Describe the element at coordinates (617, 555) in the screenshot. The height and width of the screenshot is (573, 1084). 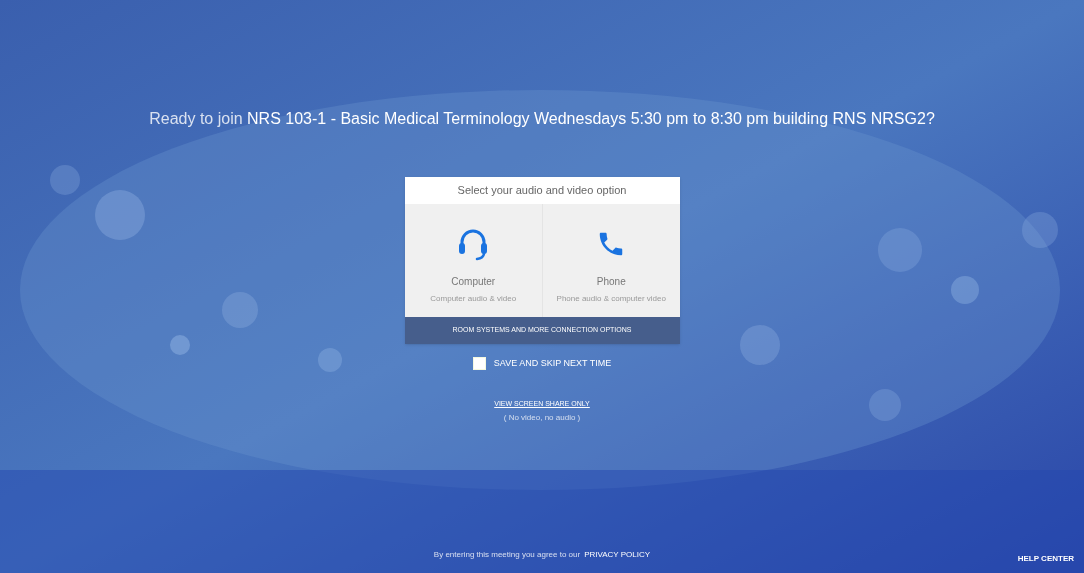
I see `privacy-policy-link: PRIVACY POLICY` at that location.